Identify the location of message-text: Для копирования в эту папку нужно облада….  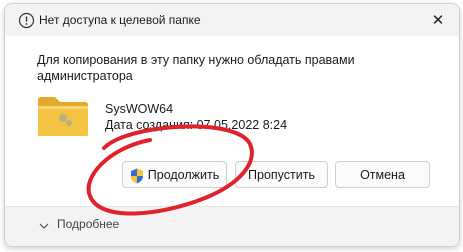
(196, 68).